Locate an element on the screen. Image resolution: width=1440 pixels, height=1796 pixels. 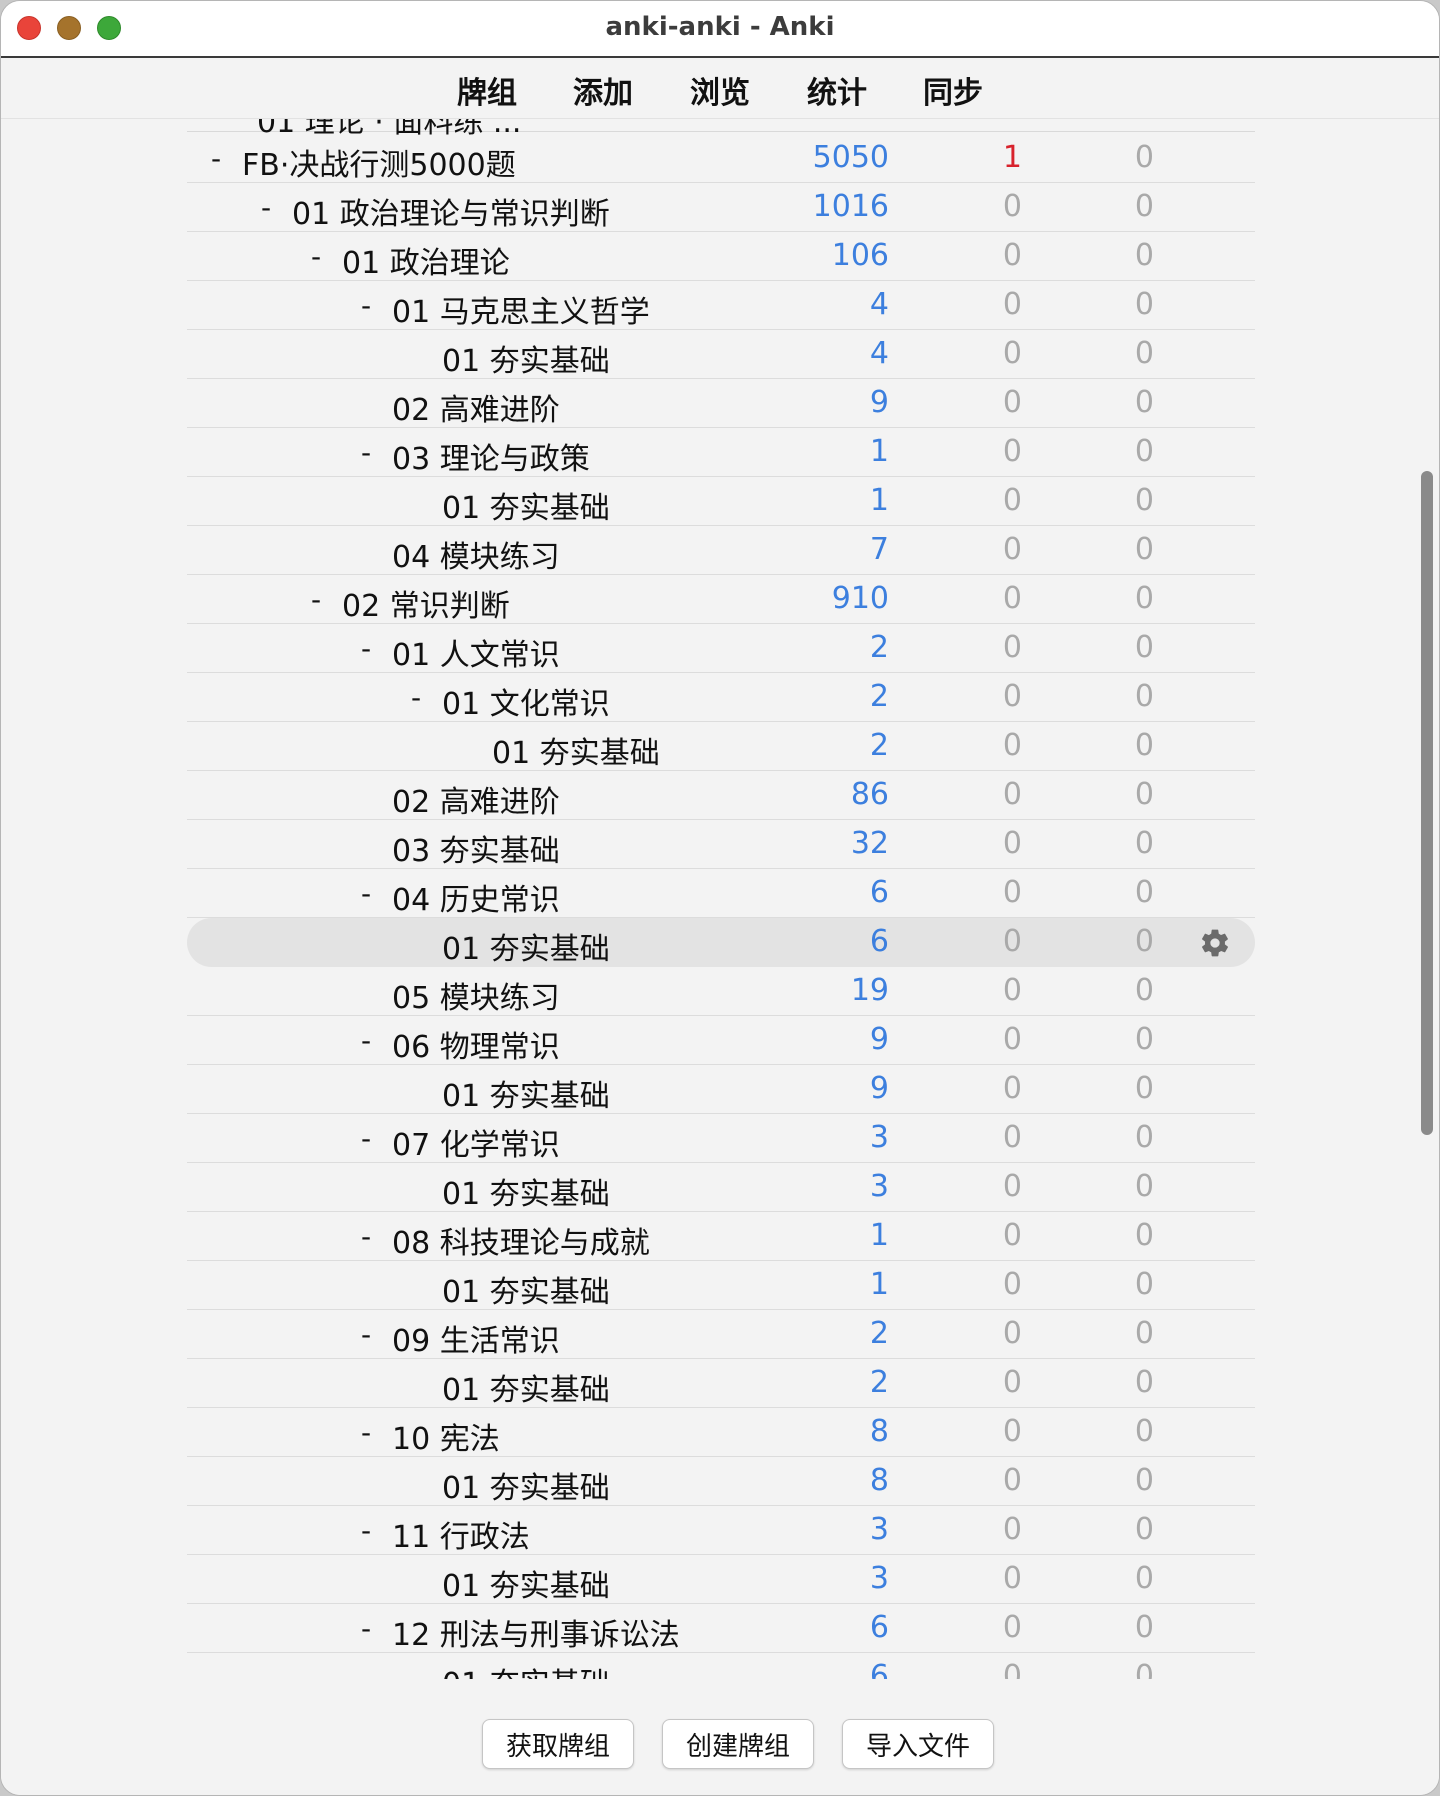
deck-row: -09 生活常识 2 0 0 is located at coordinates (721, 1334).